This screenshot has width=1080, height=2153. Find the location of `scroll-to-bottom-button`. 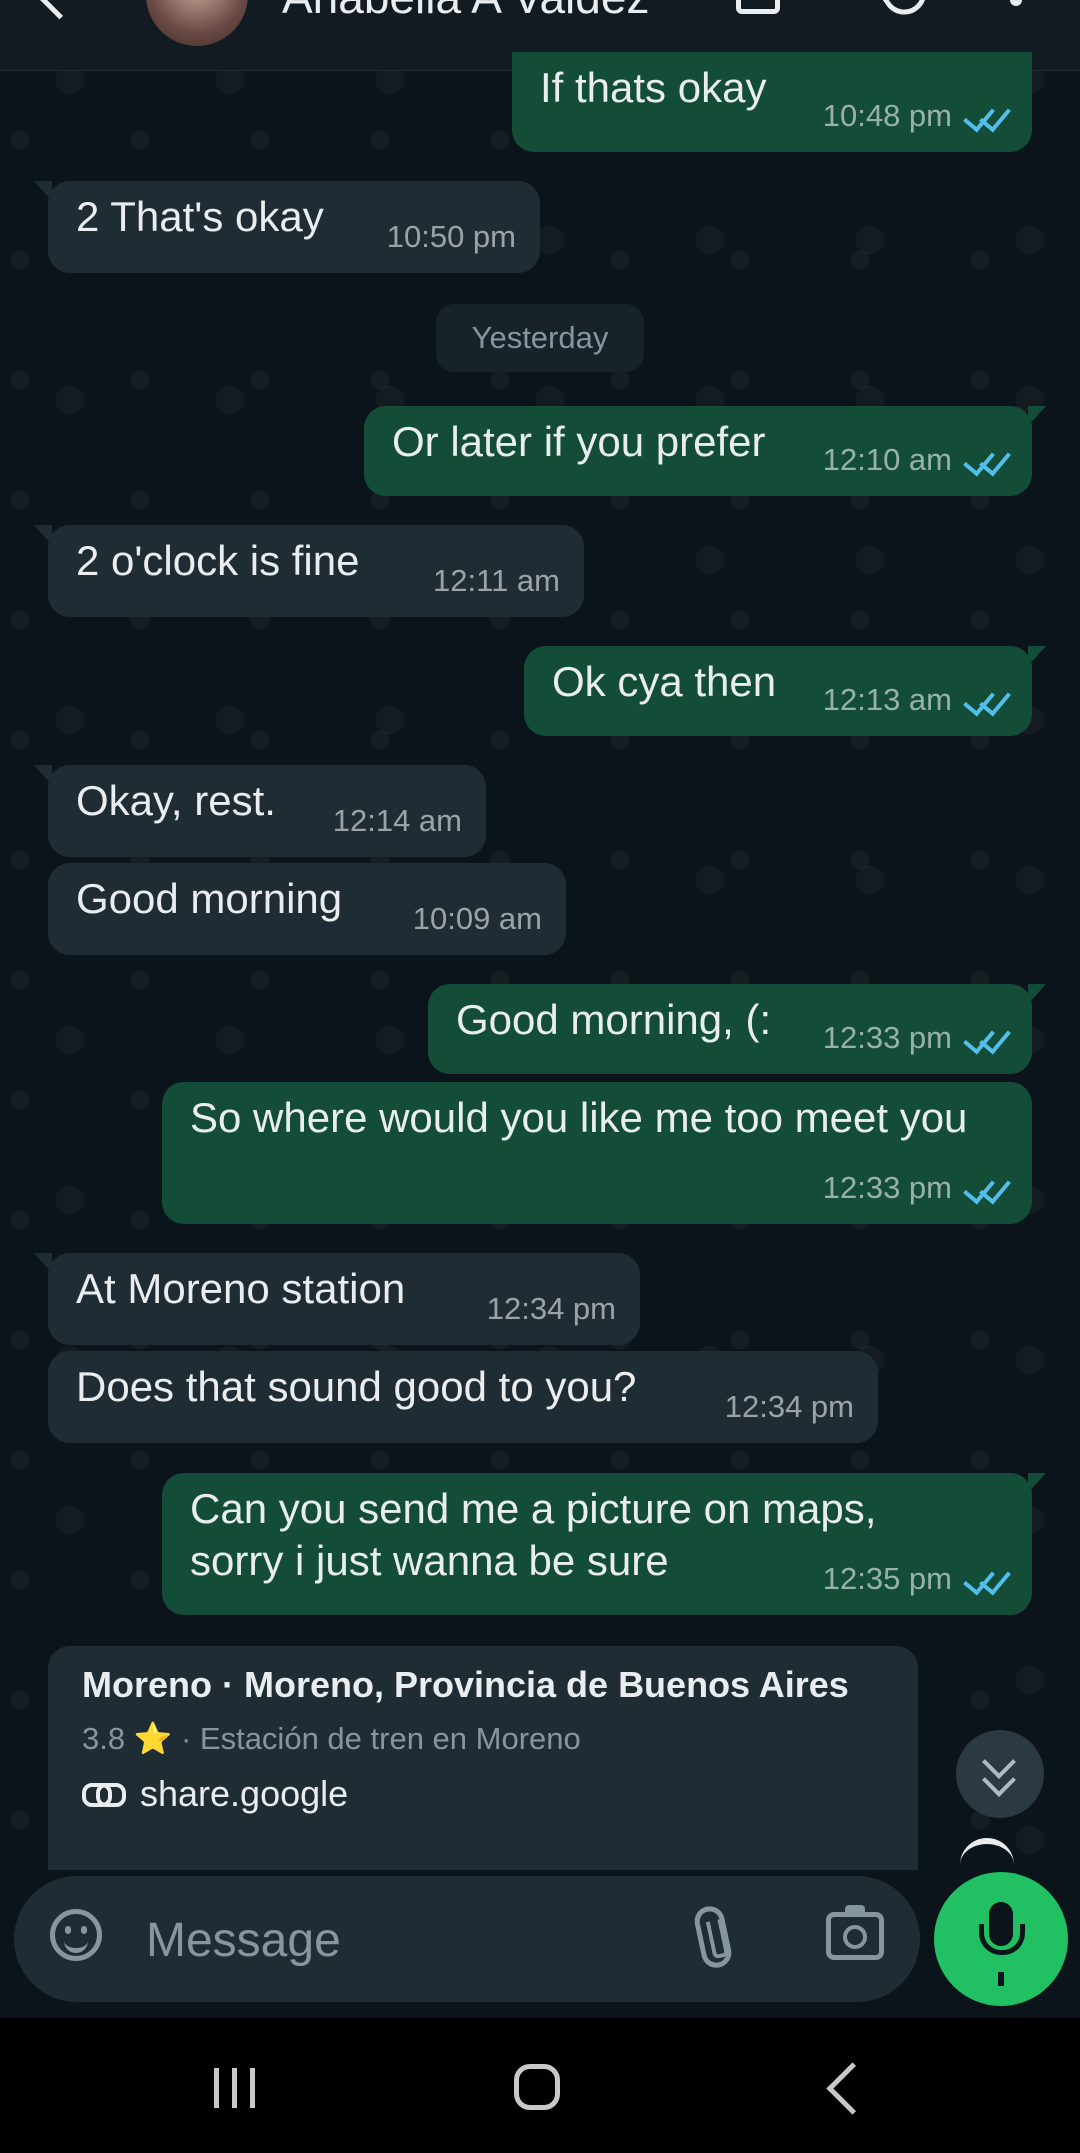

scroll-to-bottom-button is located at coordinates (1000, 1774).